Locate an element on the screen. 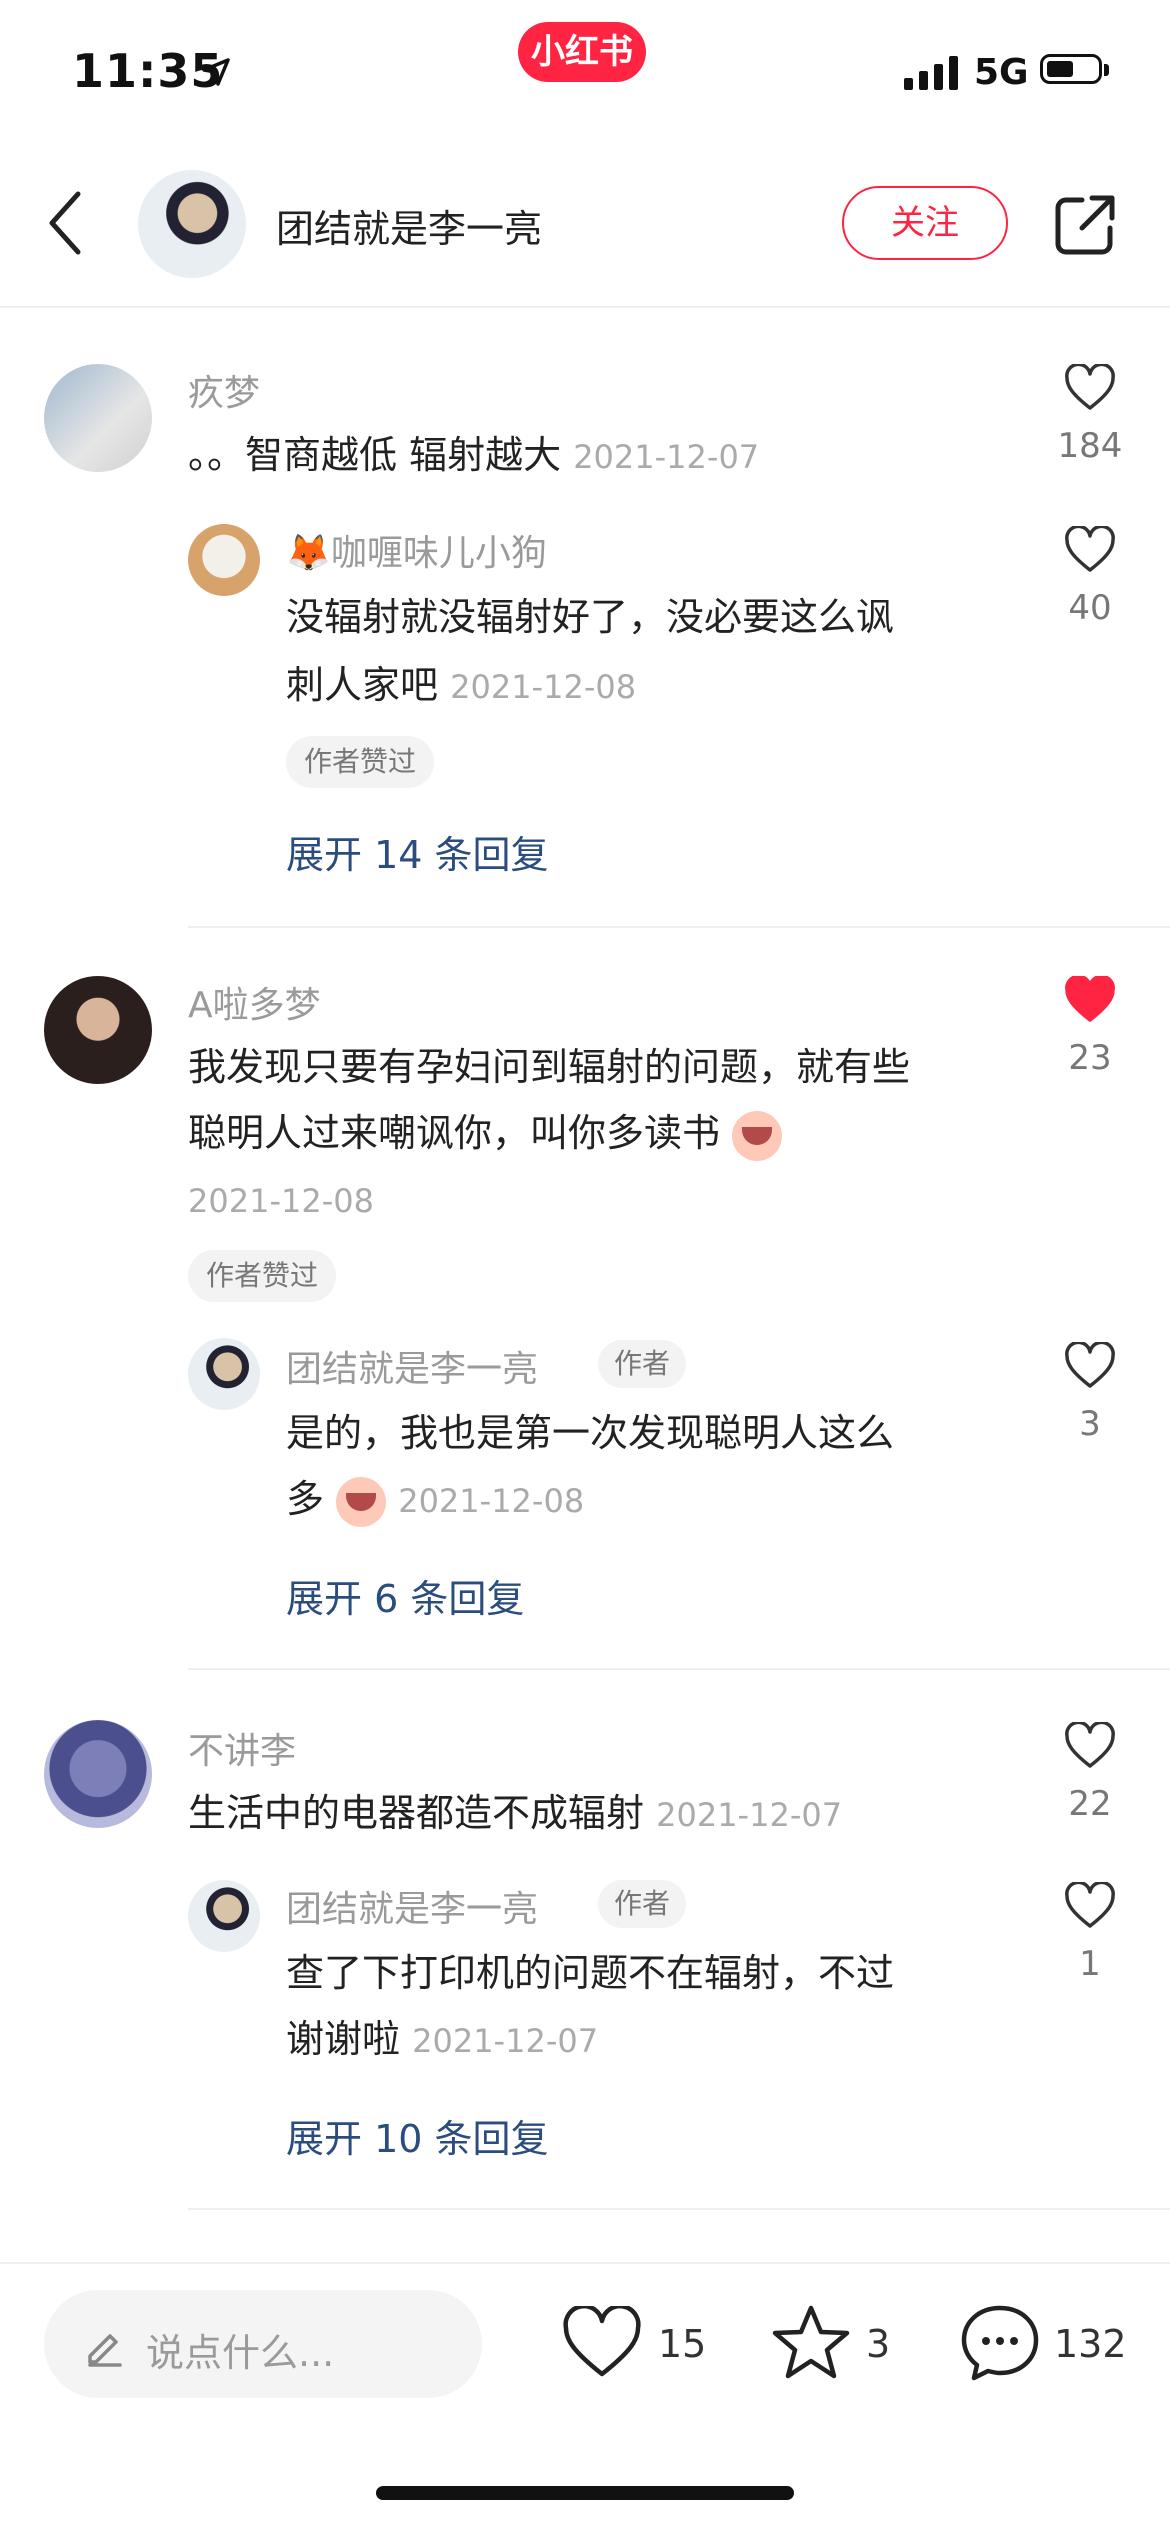 Image resolution: width=1170 pixels, height=2532 pixels. bottom-bar-divider is located at coordinates (585, 2263).